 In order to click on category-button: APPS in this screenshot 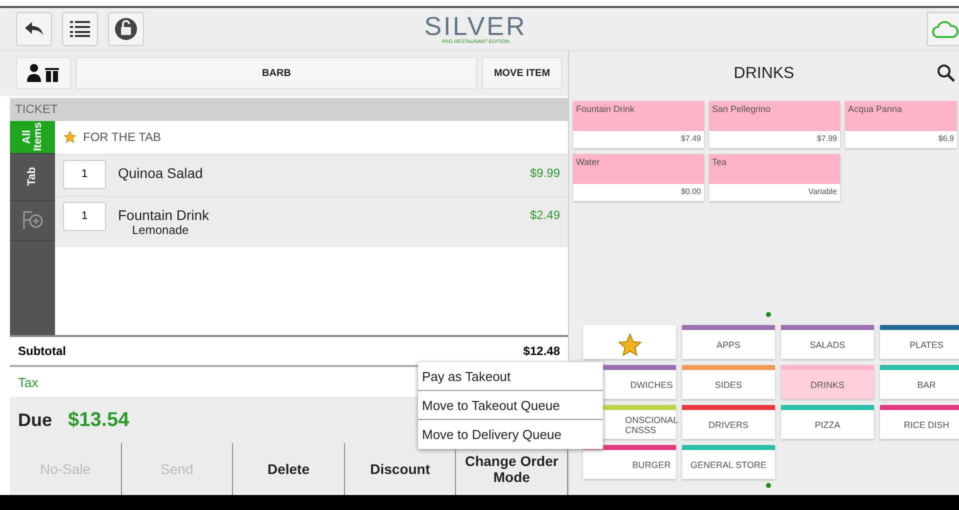, I will do `click(728, 342)`.